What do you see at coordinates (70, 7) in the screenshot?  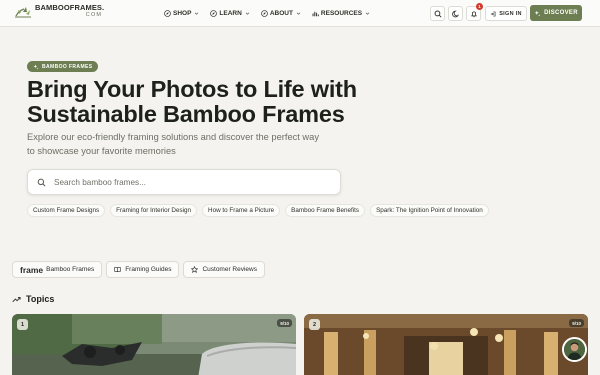 I see `logo-name: BAMBOOFRAMES.` at bounding box center [70, 7].